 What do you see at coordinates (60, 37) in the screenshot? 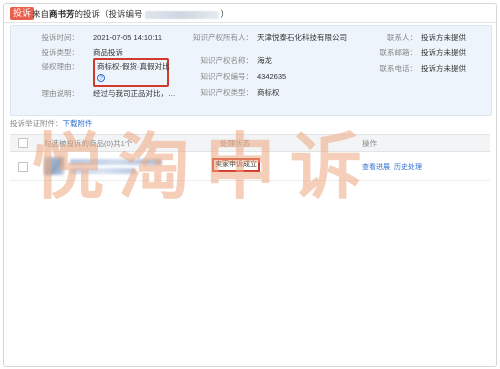
I see `complaint-time-label: 投诉时间：` at bounding box center [60, 37].